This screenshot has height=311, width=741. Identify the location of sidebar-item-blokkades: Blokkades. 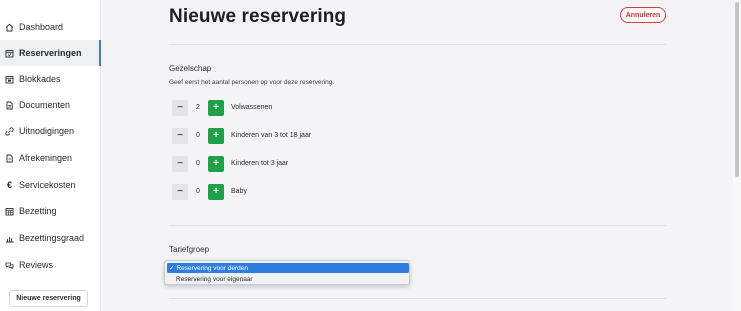
(50, 79).